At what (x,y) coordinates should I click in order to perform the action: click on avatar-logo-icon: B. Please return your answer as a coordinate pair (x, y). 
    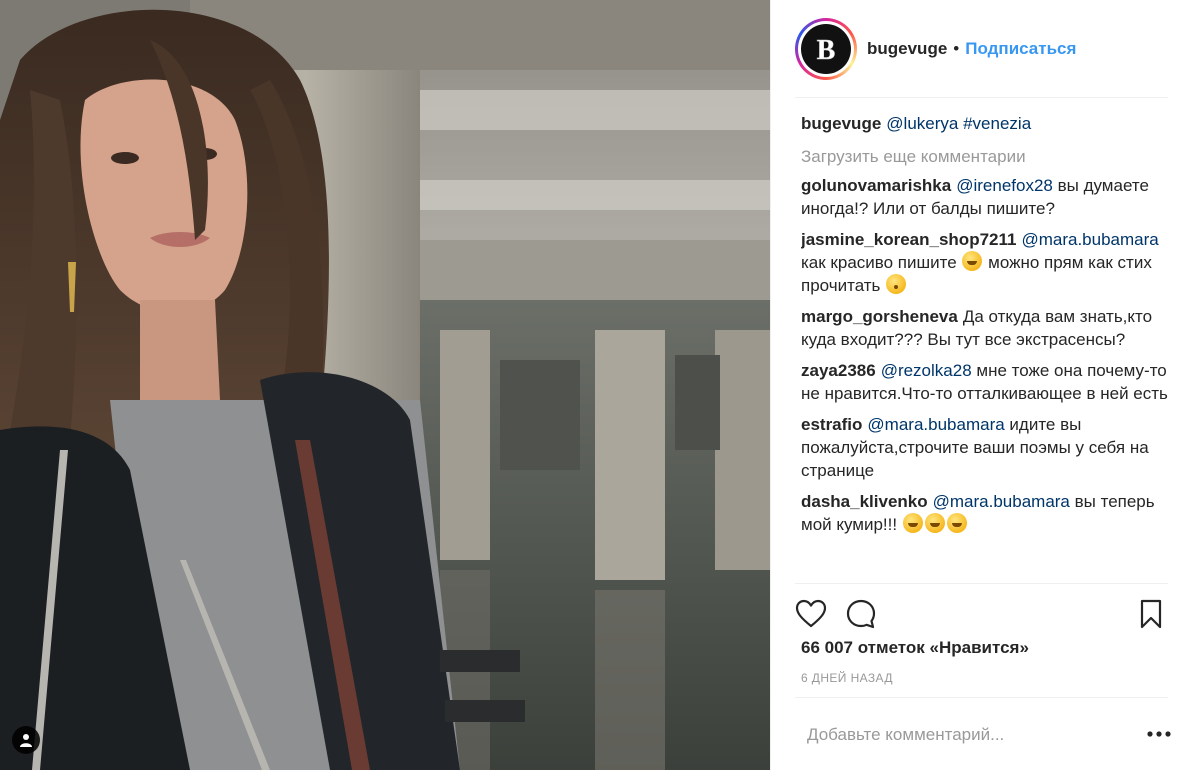
    Looking at the image, I should click on (826, 51).